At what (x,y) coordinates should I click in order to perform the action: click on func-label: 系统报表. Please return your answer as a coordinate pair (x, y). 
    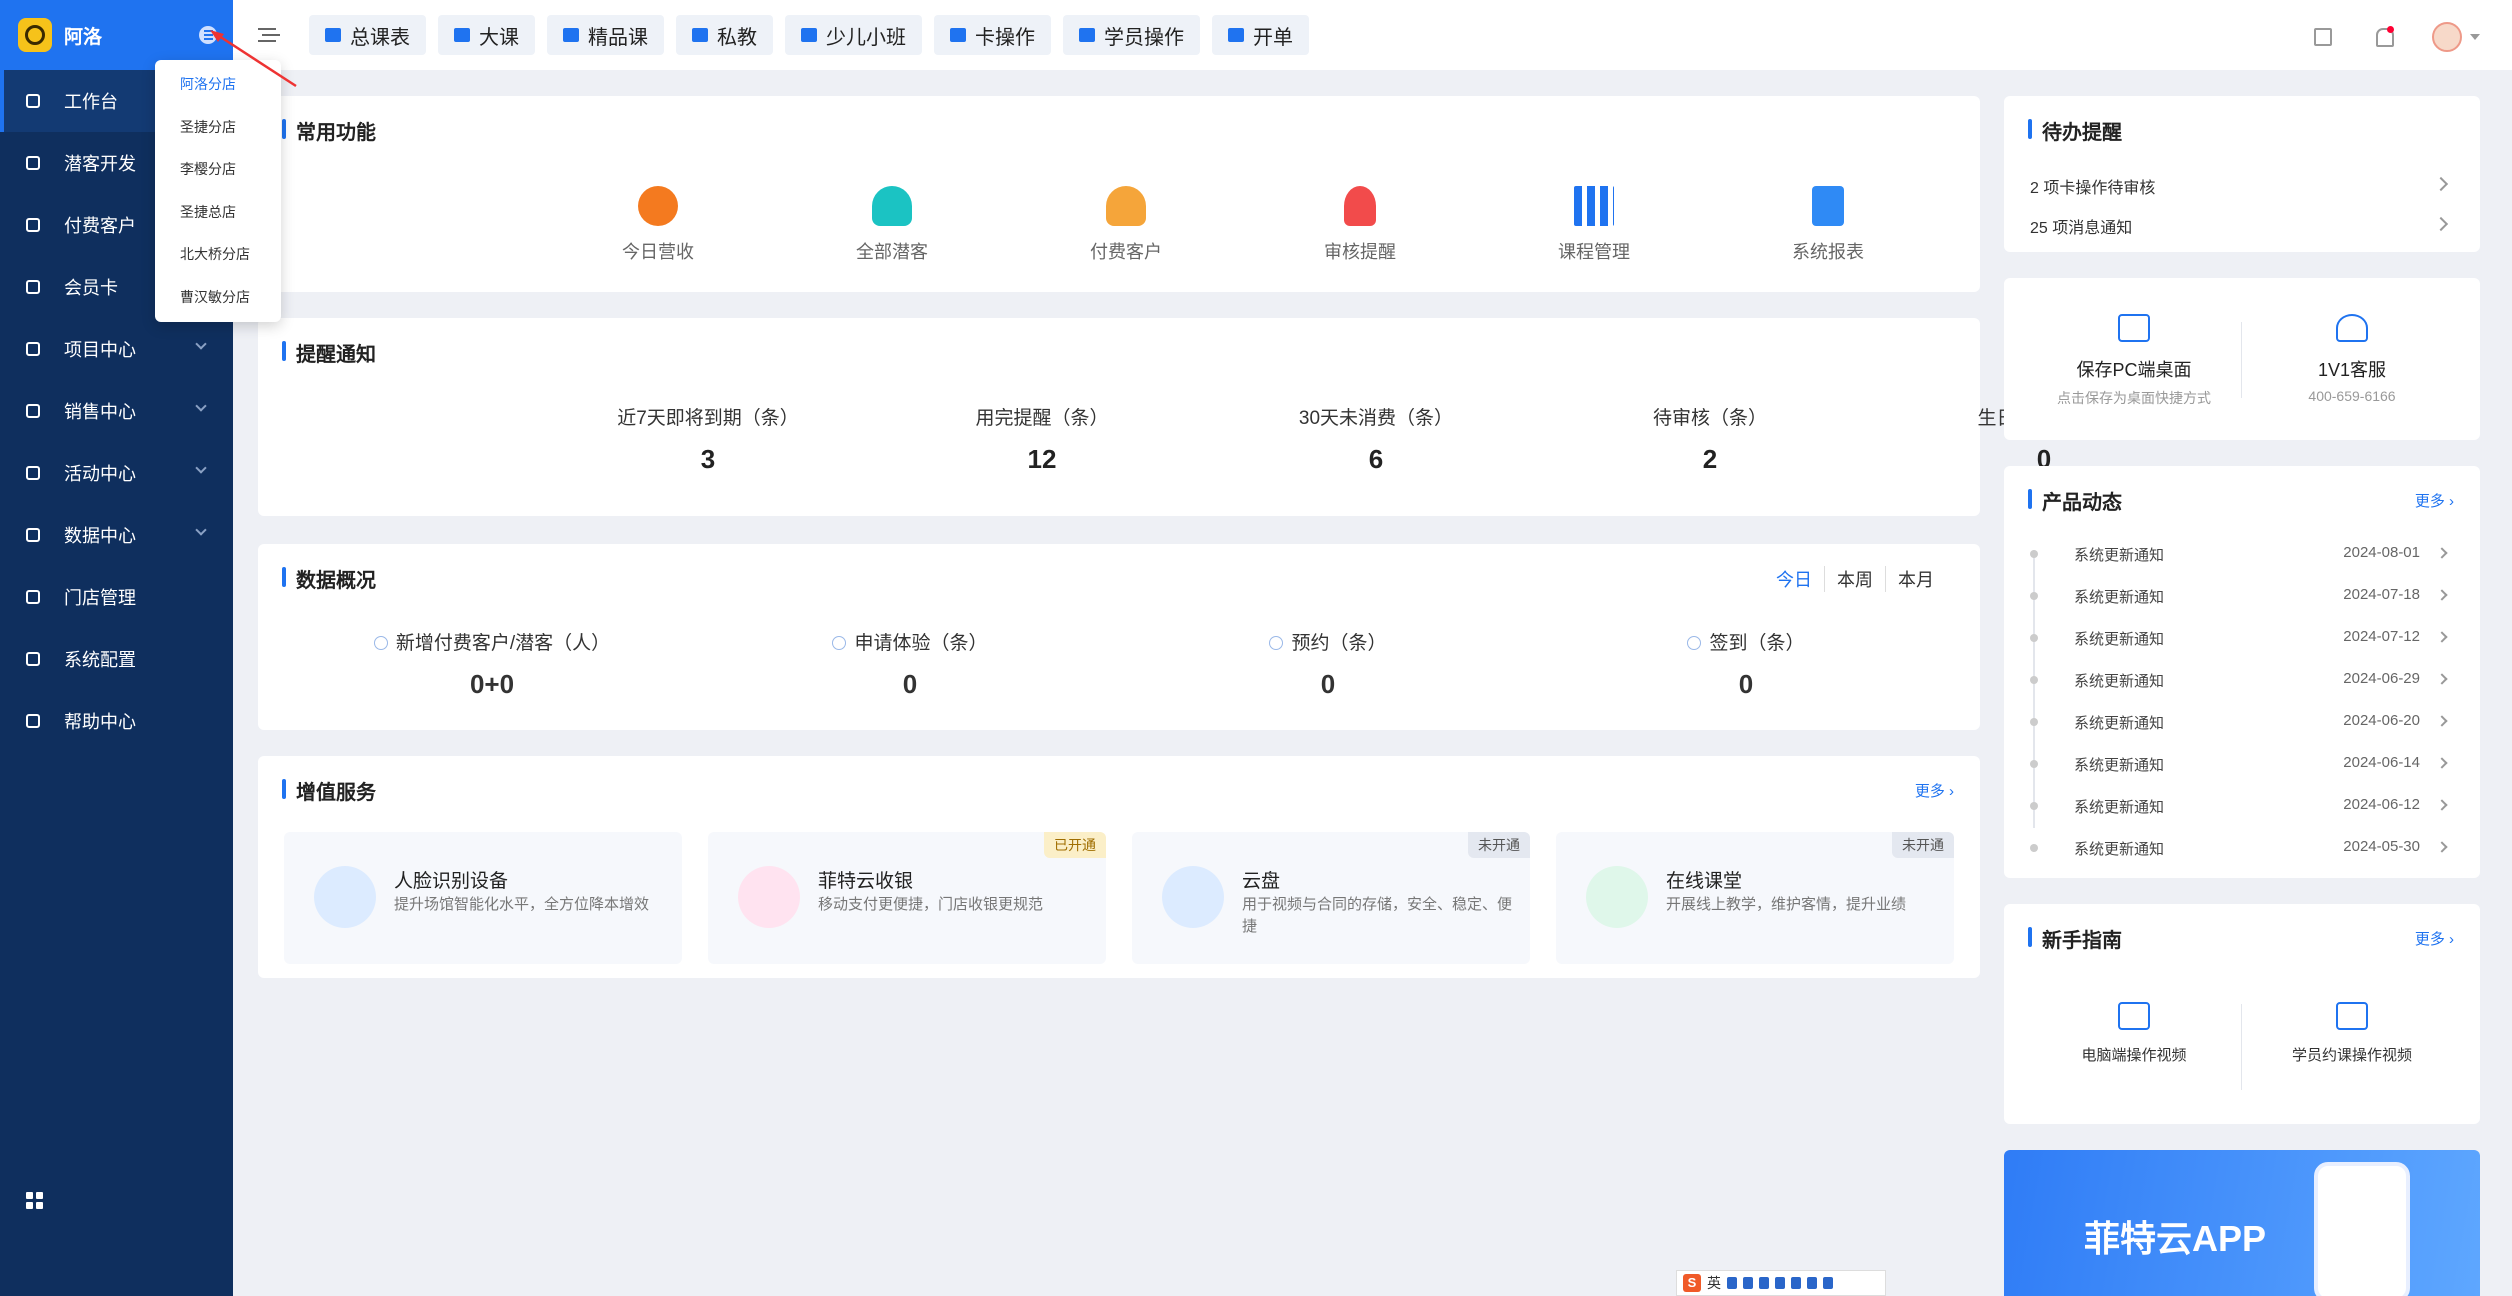
    Looking at the image, I should click on (1828, 252).